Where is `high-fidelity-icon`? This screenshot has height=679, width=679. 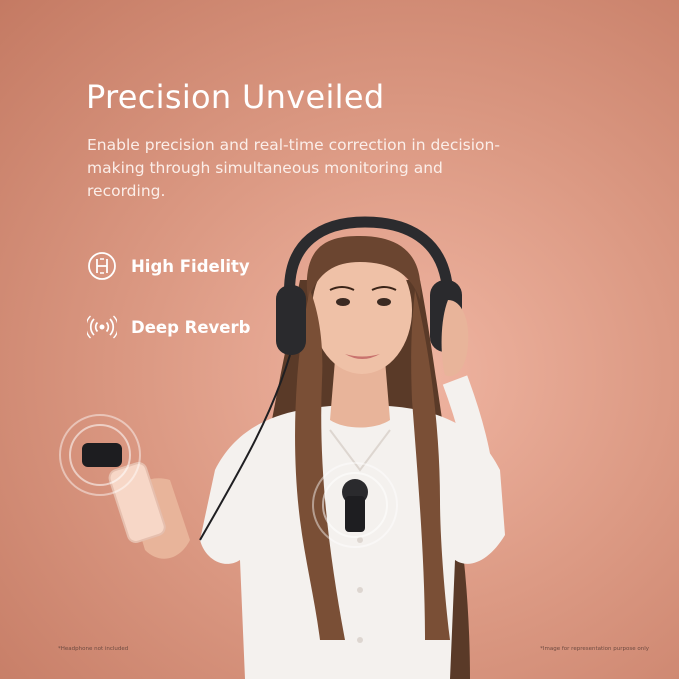
high-fidelity-icon is located at coordinates (102, 266).